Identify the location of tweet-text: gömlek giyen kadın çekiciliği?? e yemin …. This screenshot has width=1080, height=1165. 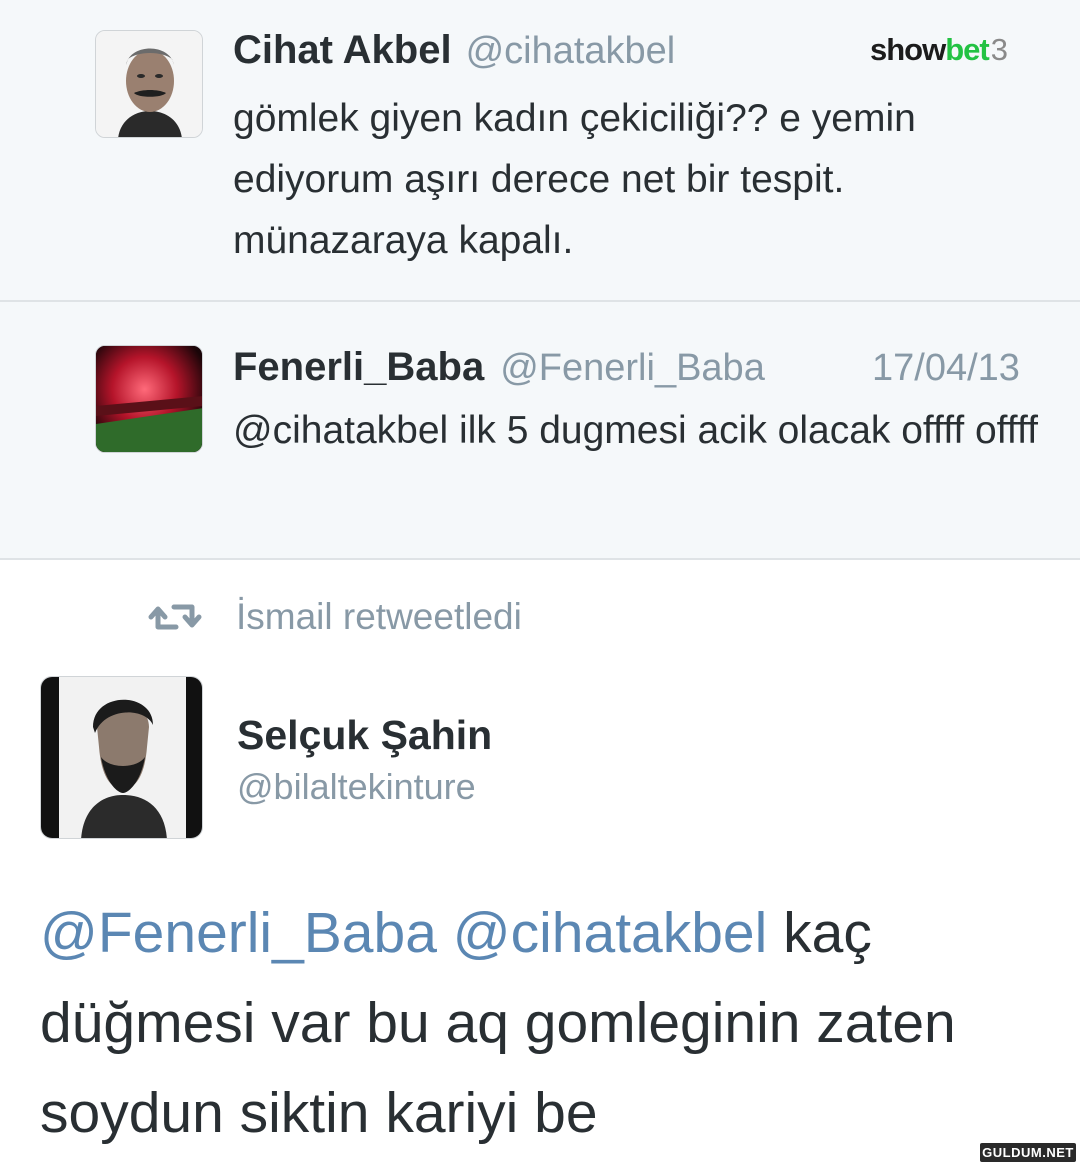
(574, 179).